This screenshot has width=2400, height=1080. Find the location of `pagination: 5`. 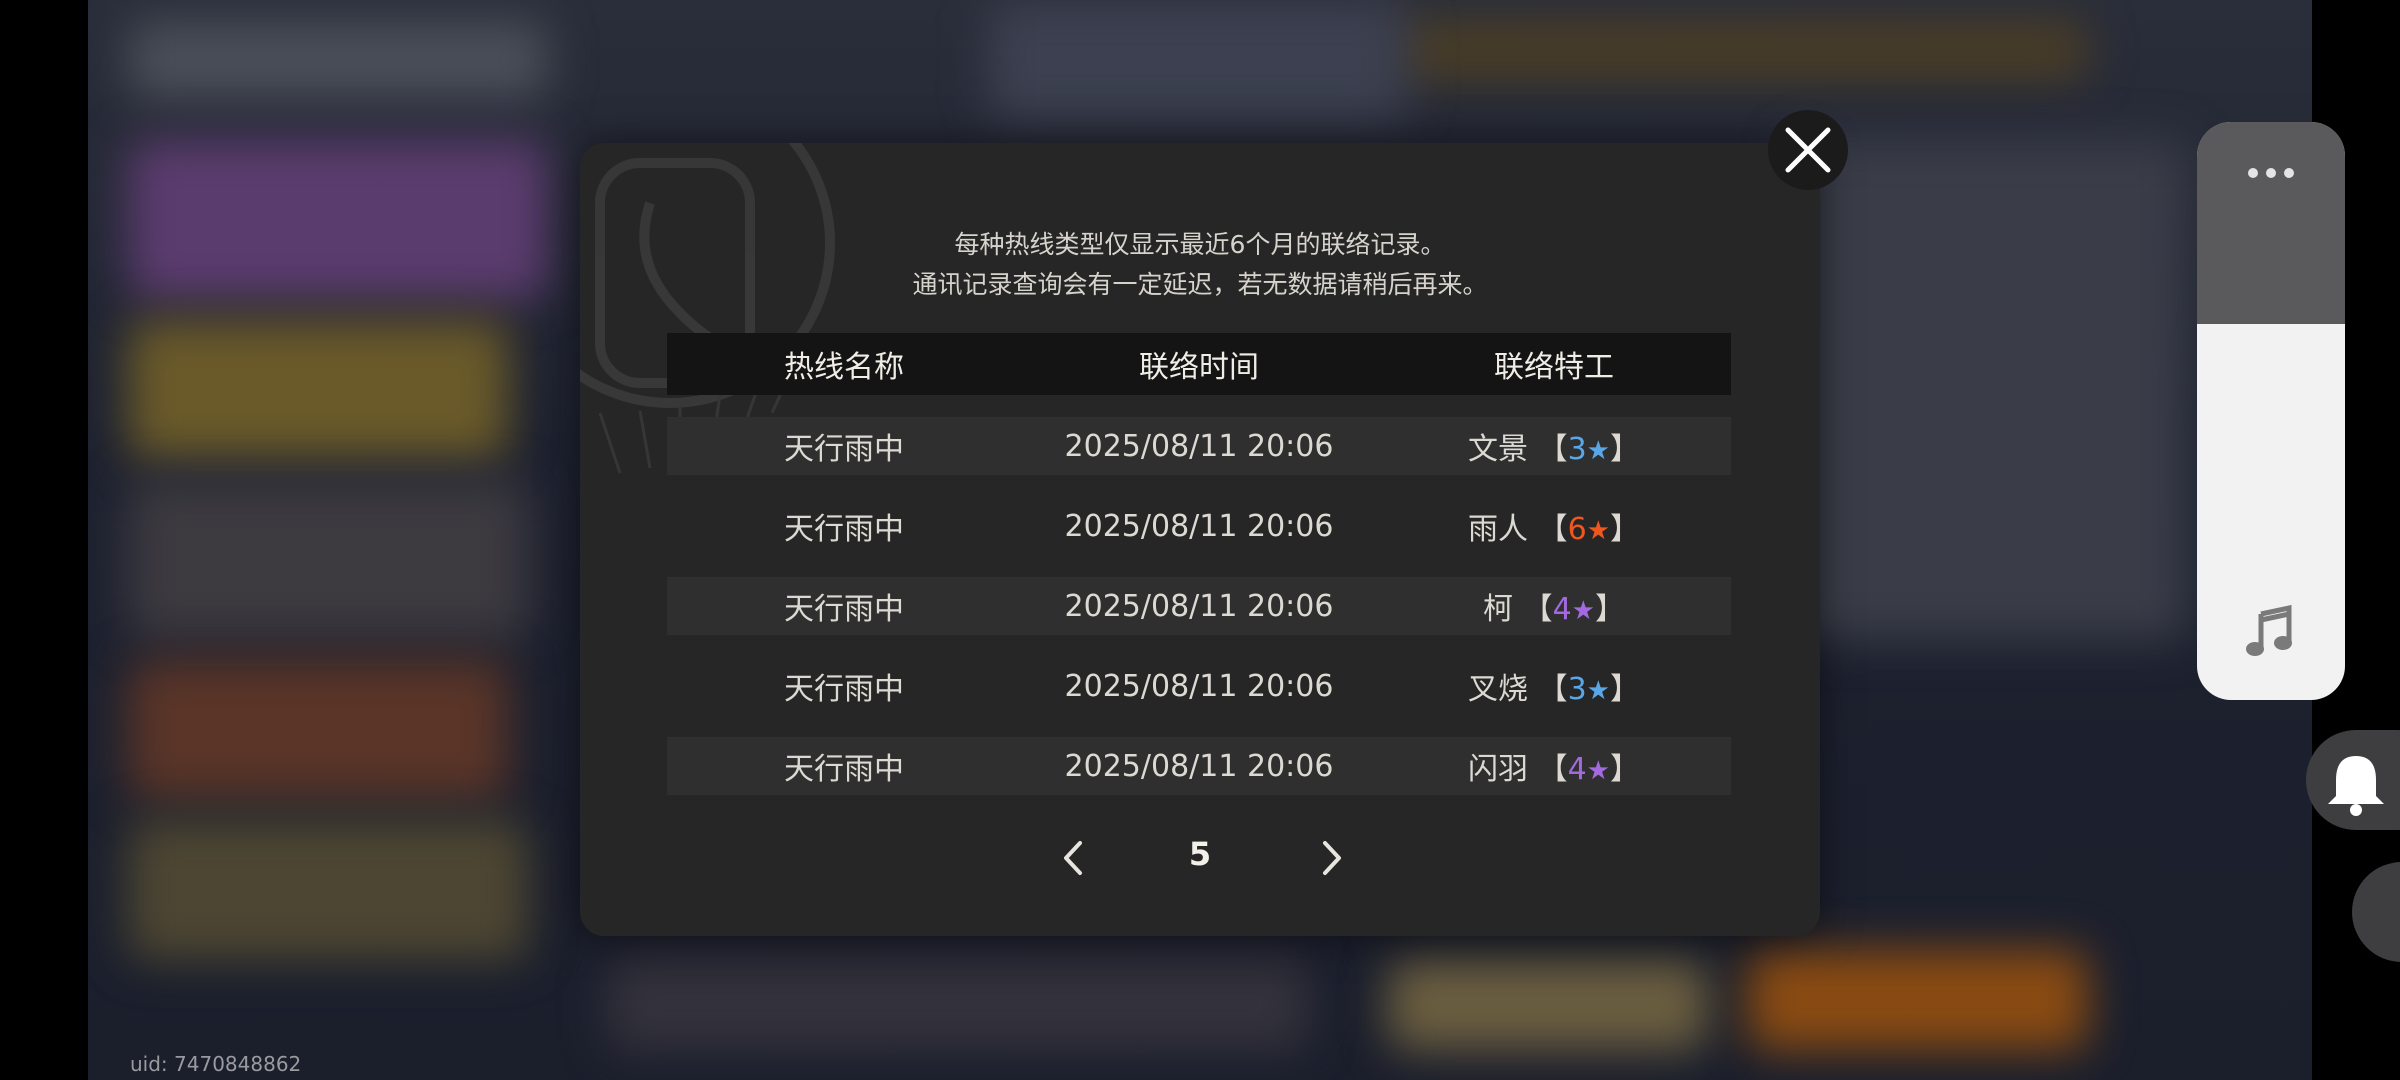

pagination: 5 is located at coordinates (1200, 858).